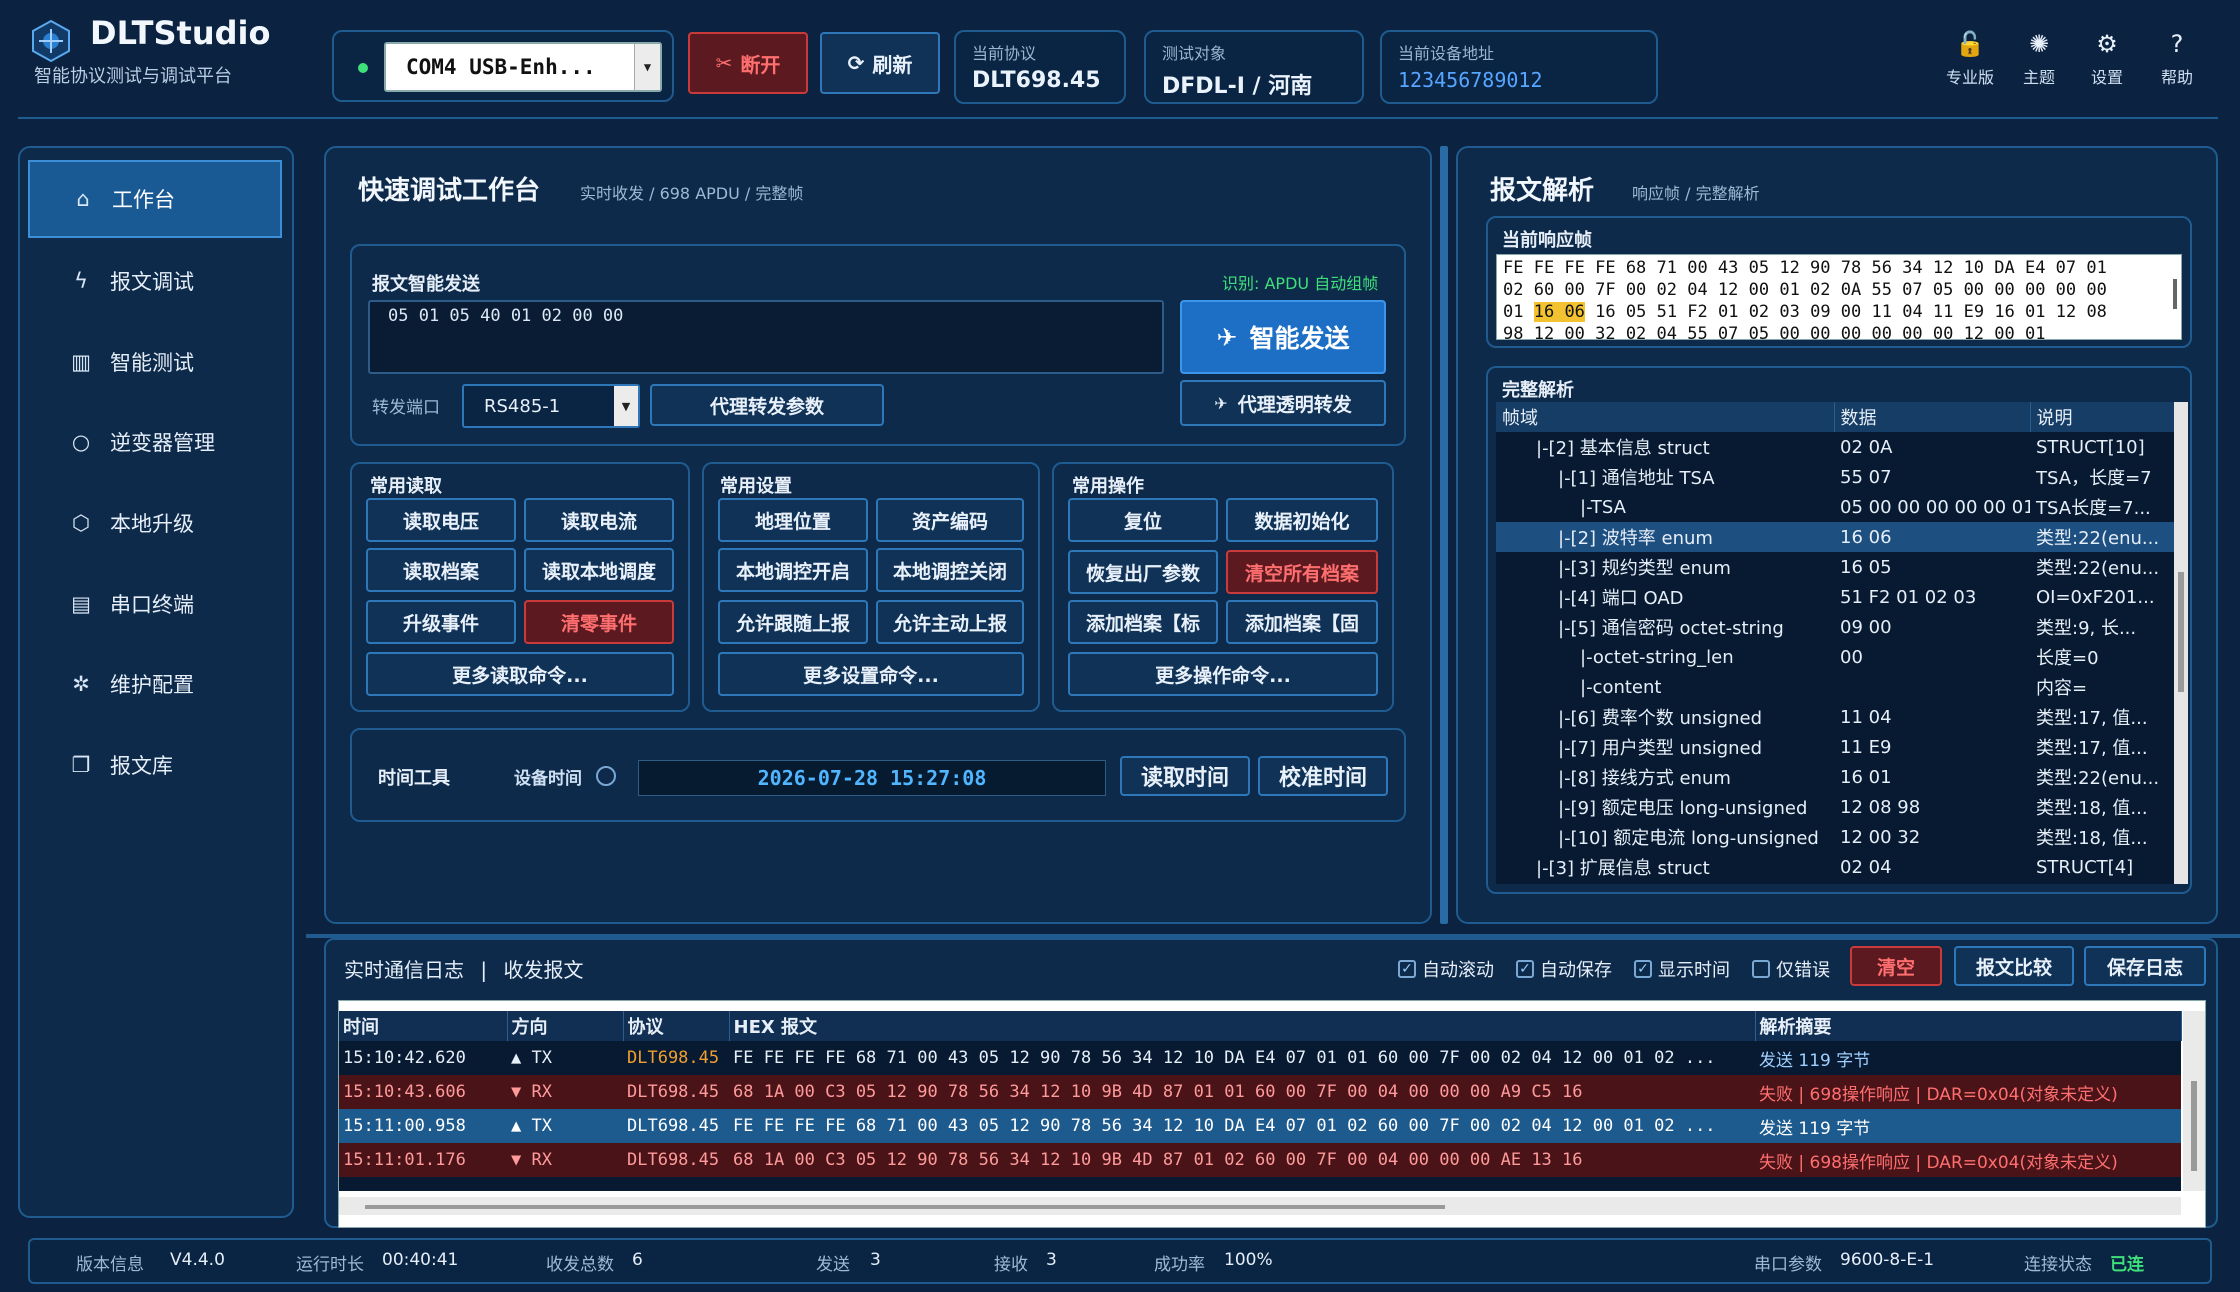 The height and width of the screenshot is (1292, 2240). What do you see at coordinates (2107, 59) in the screenshot?
I see `settings-tool: ⚙ 设置` at bounding box center [2107, 59].